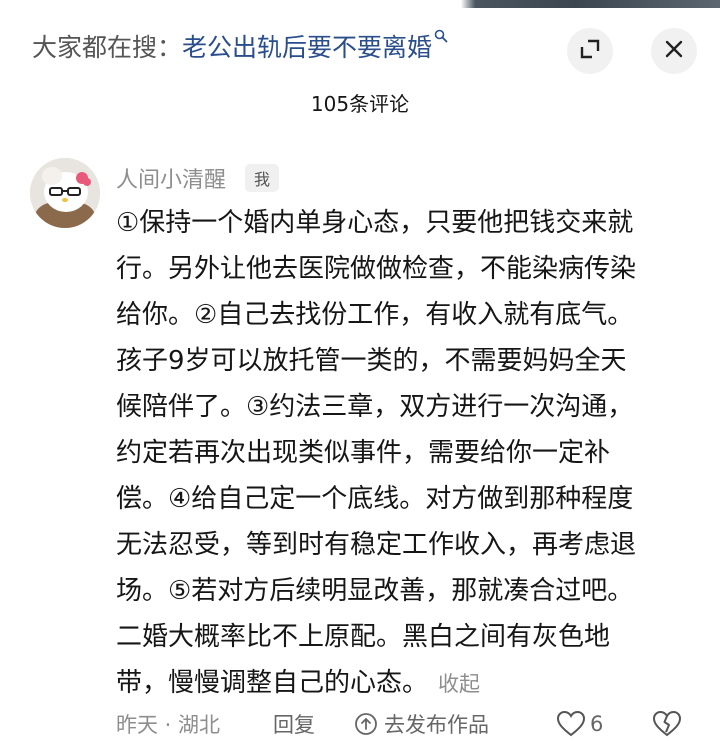 The width and height of the screenshot is (720, 746). I want to click on comment-line: 给你。②自己去找份工作，有收入就有底气。, so click(375, 315).